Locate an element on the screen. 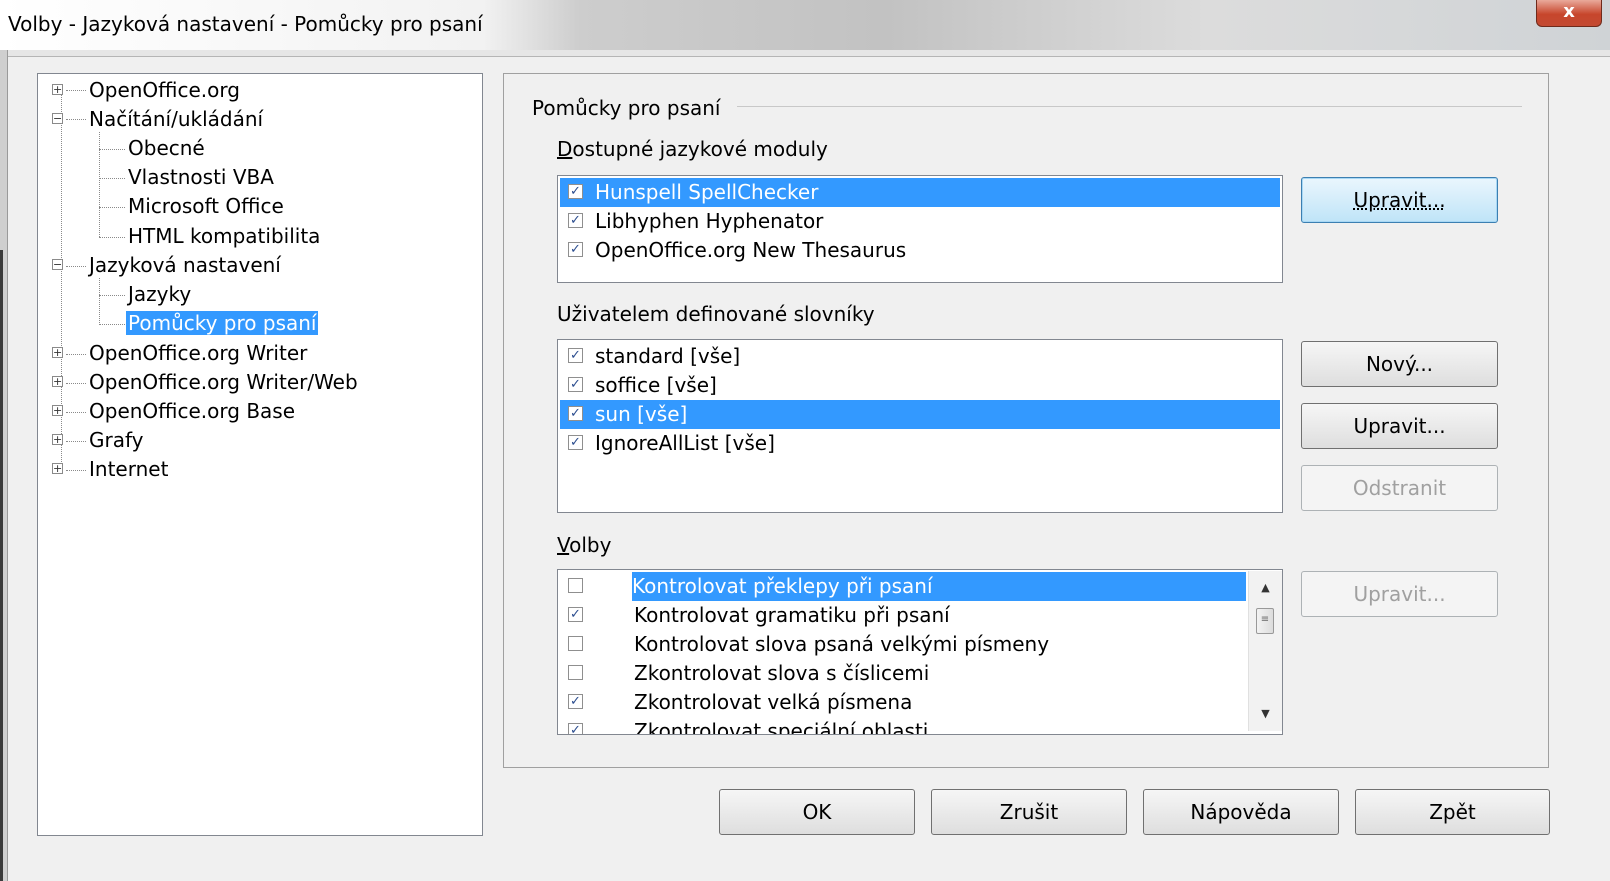  list-item-label: Zkontrolovat slova s číslicemi is located at coordinates (782, 673).